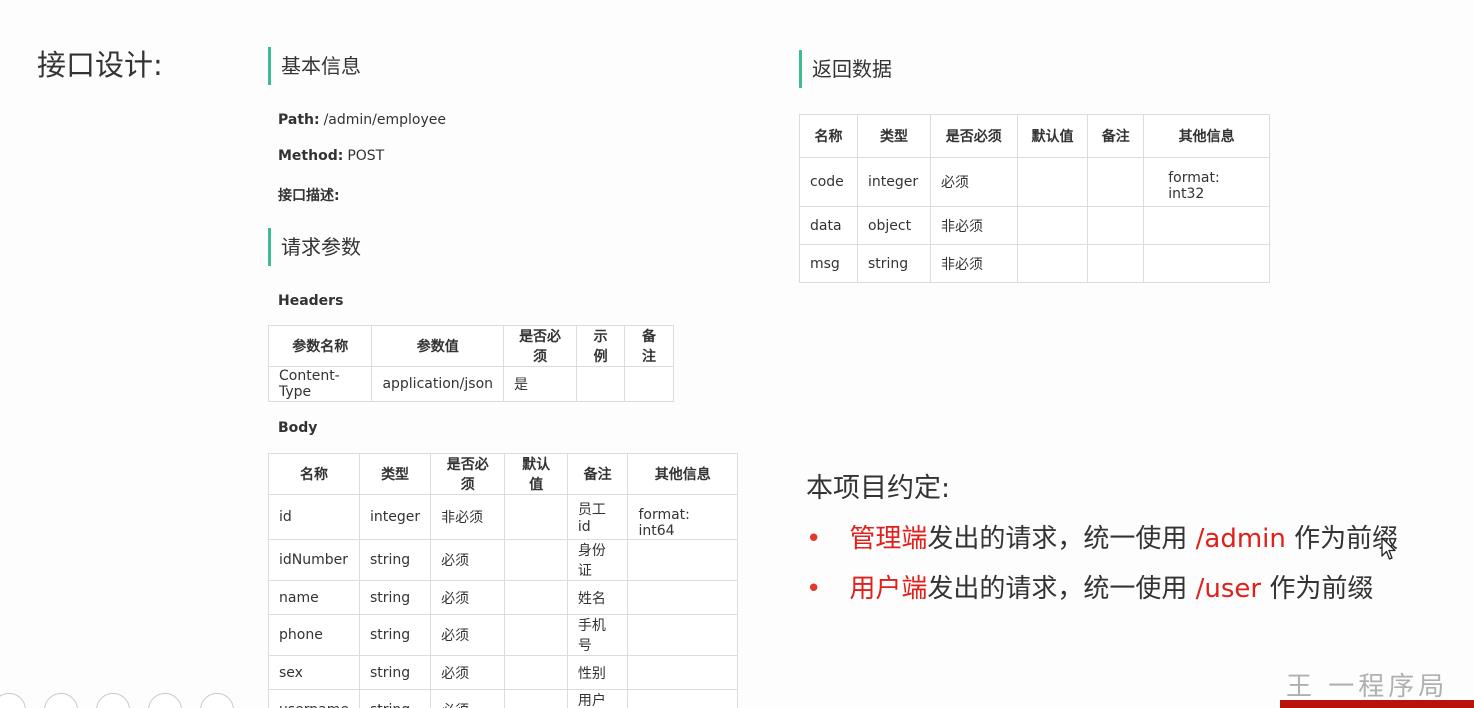  What do you see at coordinates (828, 182) in the screenshot?
I see `table-cell: code` at bounding box center [828, 182].